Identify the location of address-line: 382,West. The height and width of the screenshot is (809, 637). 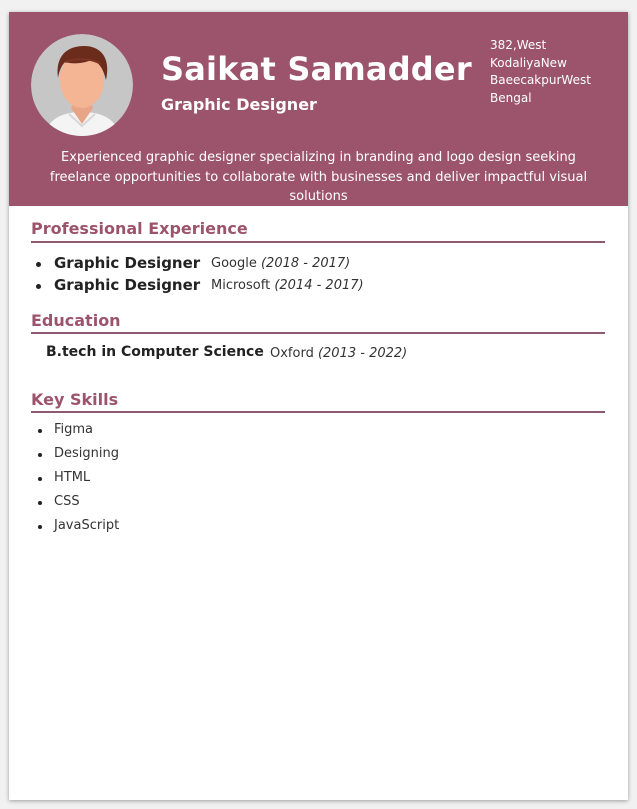
(518, 45).